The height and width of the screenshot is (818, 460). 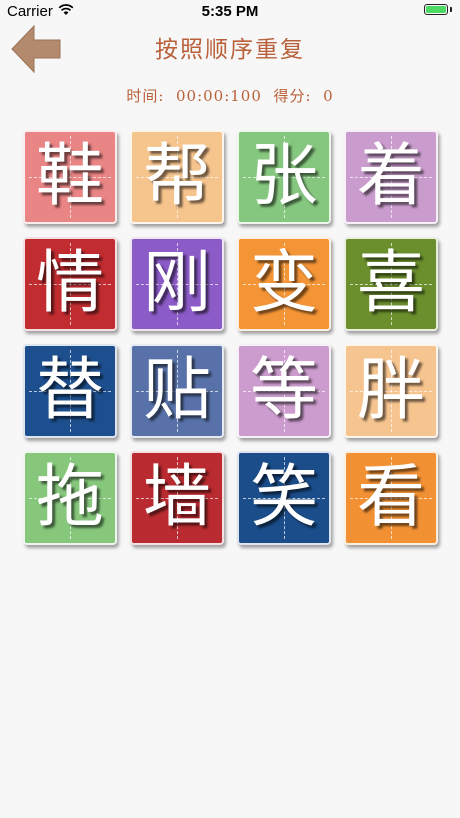 I want to click on character-tile: 替, so click(x=70, y=391).